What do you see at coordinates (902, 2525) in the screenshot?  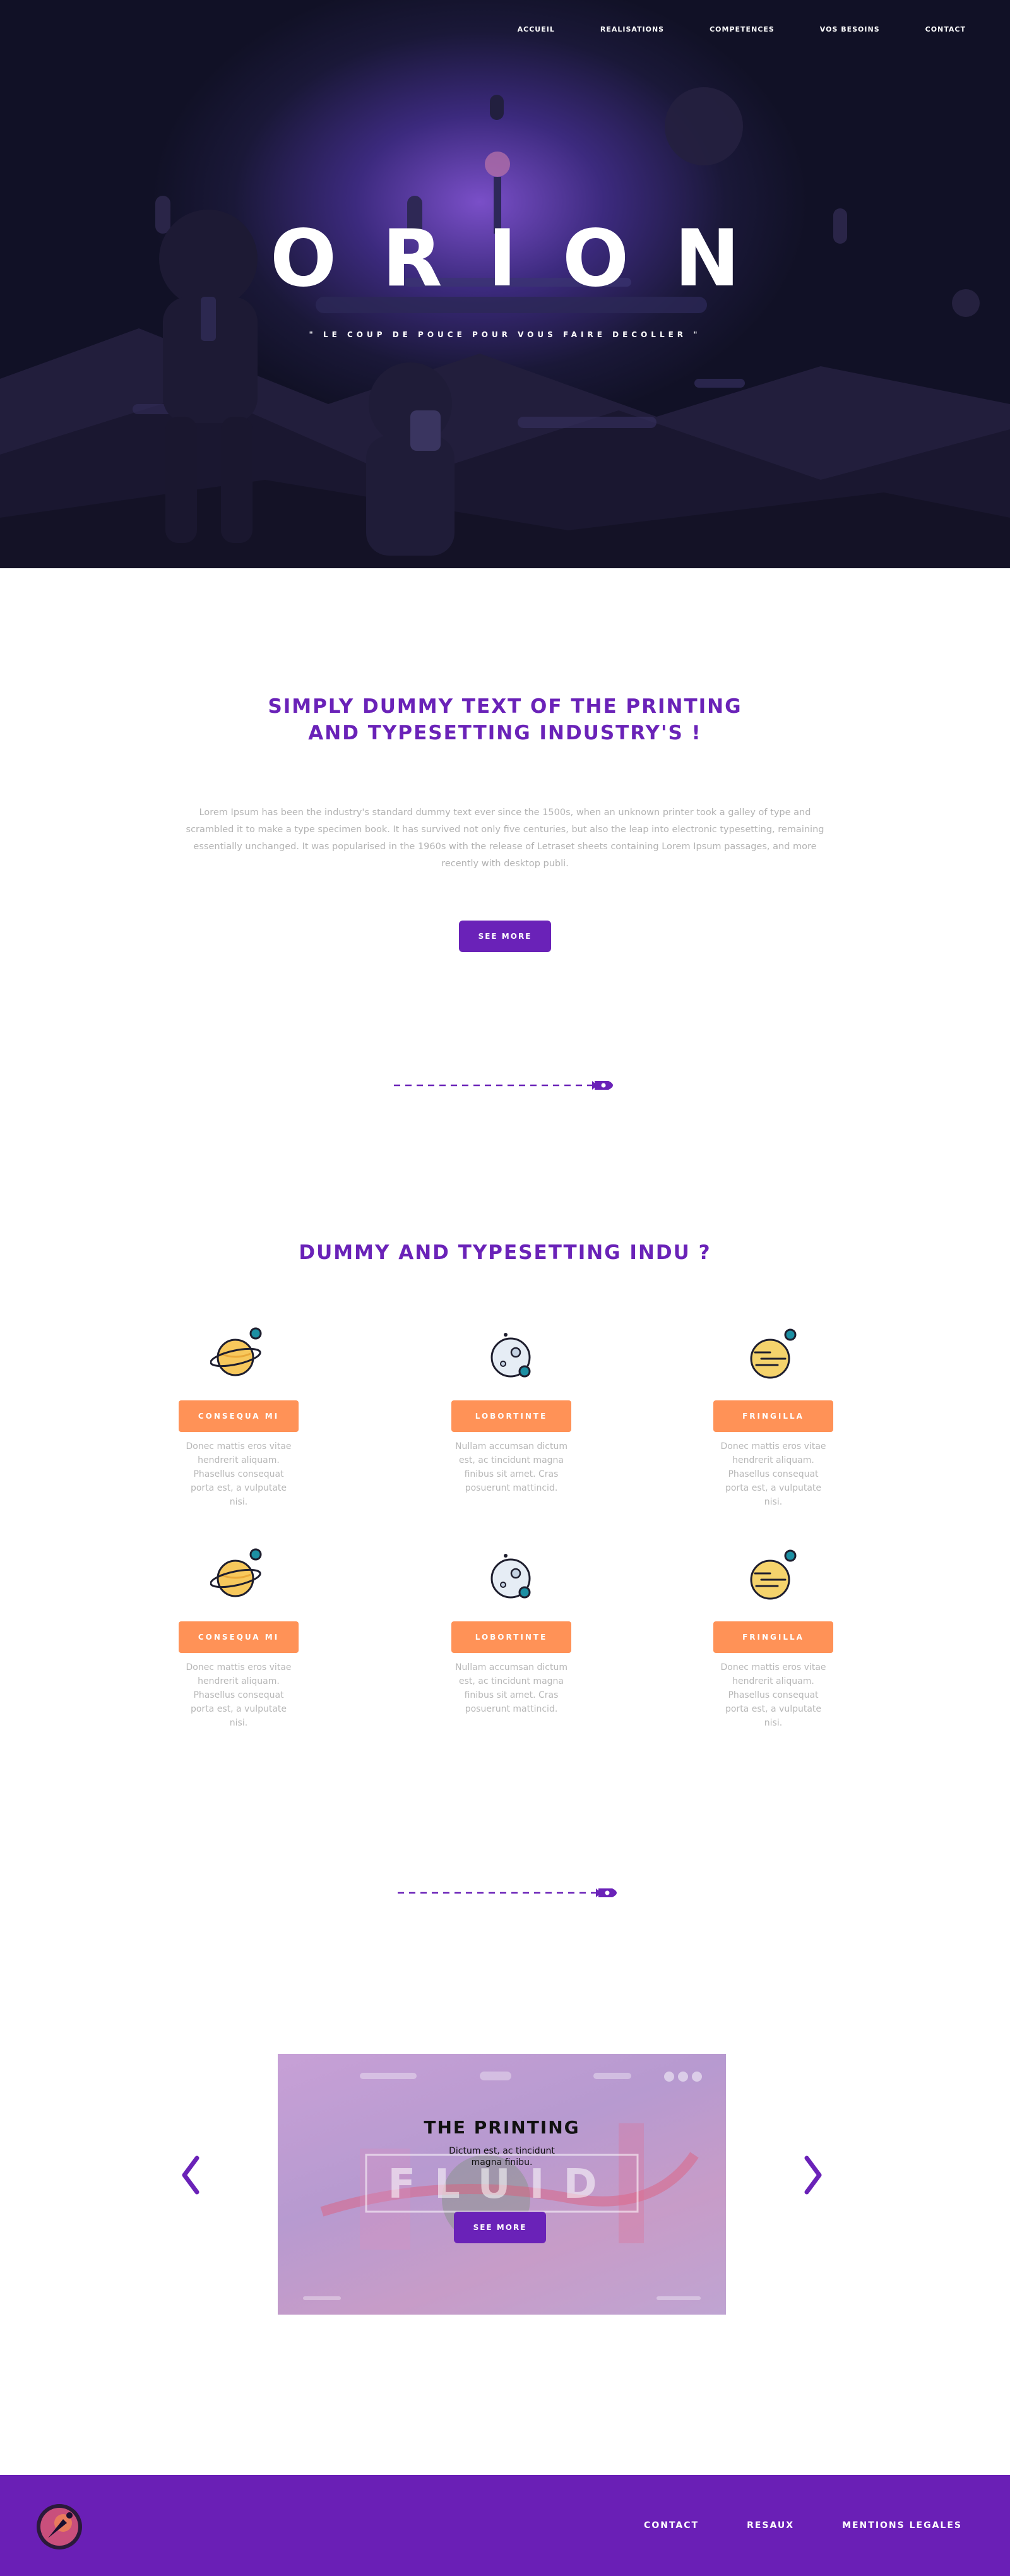 I see `footer-link-mentions-legales: MENTIONS LEGALES` at bounding box center [902, 2525].